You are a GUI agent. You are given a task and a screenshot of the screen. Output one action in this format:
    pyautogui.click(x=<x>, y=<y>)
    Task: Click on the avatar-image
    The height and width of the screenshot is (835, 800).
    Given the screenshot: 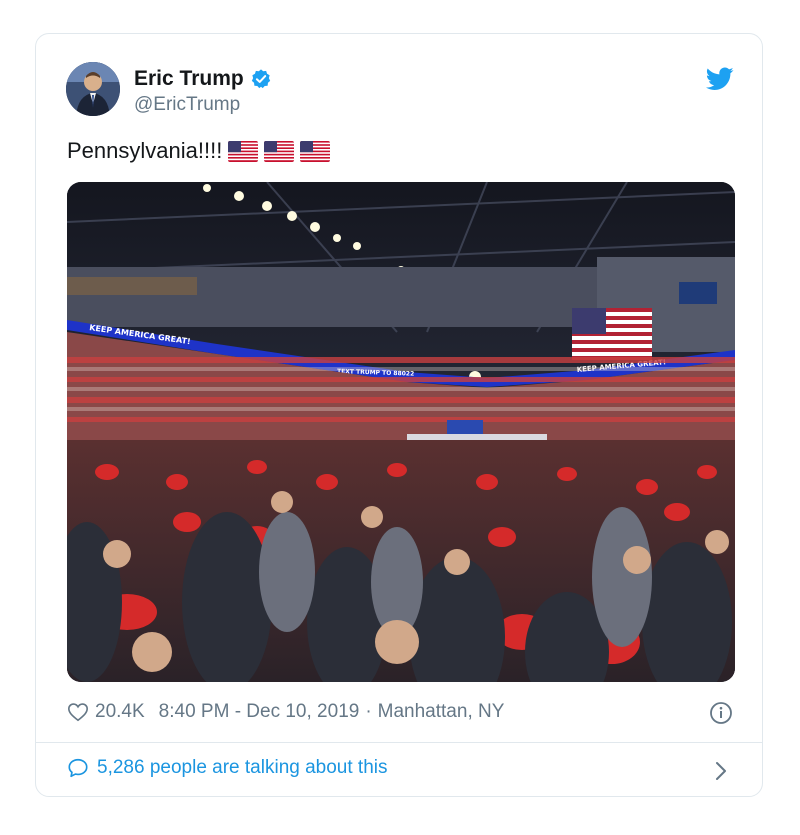 What is the action you would take?
    pyautogui.click(x=93, y=89)
    